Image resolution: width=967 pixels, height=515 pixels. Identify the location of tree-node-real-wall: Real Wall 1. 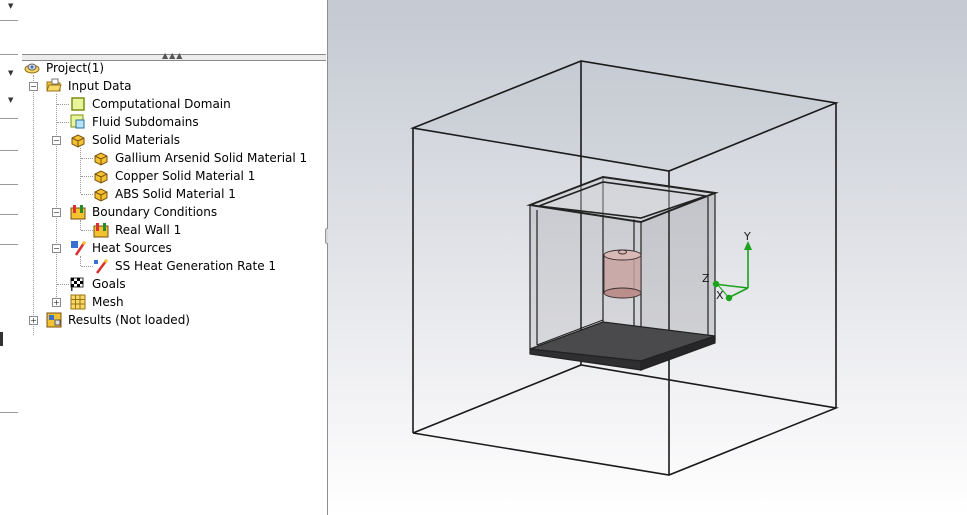
(137, 230).